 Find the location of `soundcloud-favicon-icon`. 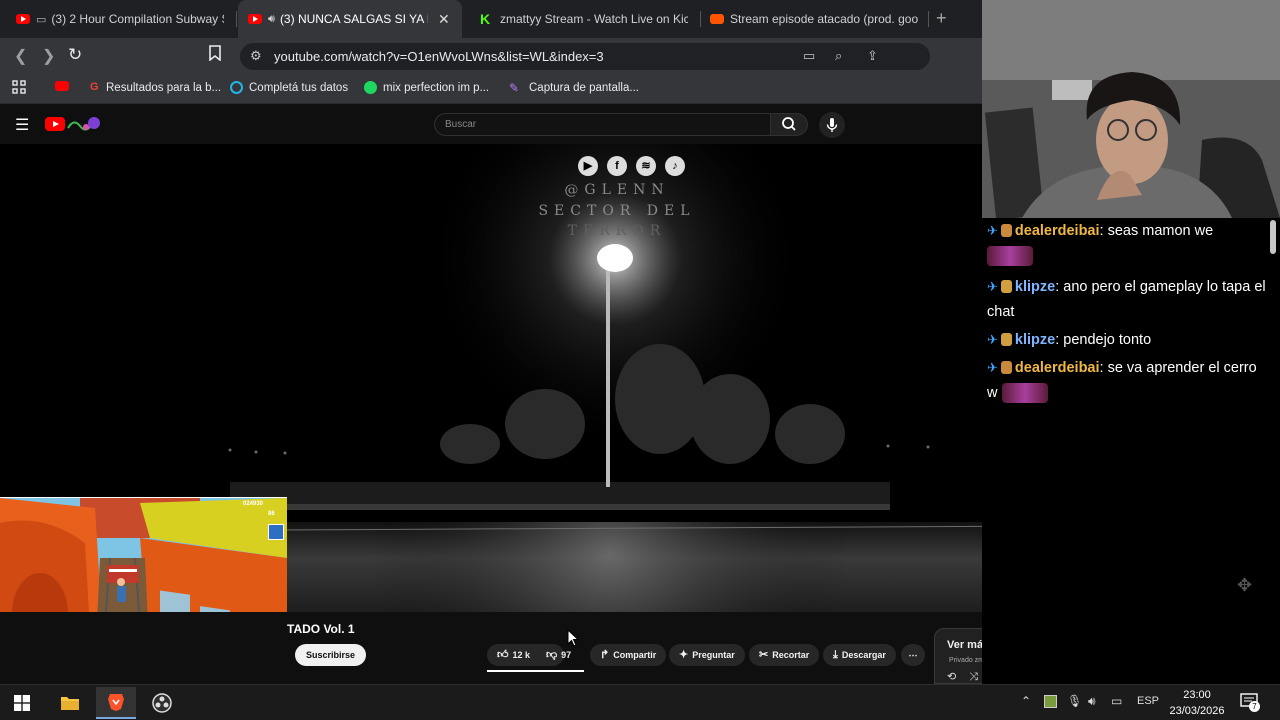

soundcloud-favicon-icon is located at coordinates (717, 19).